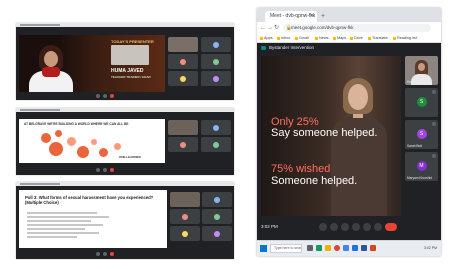 The height and width of the screenshot is (269, 449). I want to click on meeting-title: Bystander Intervention, so click(292, 47).